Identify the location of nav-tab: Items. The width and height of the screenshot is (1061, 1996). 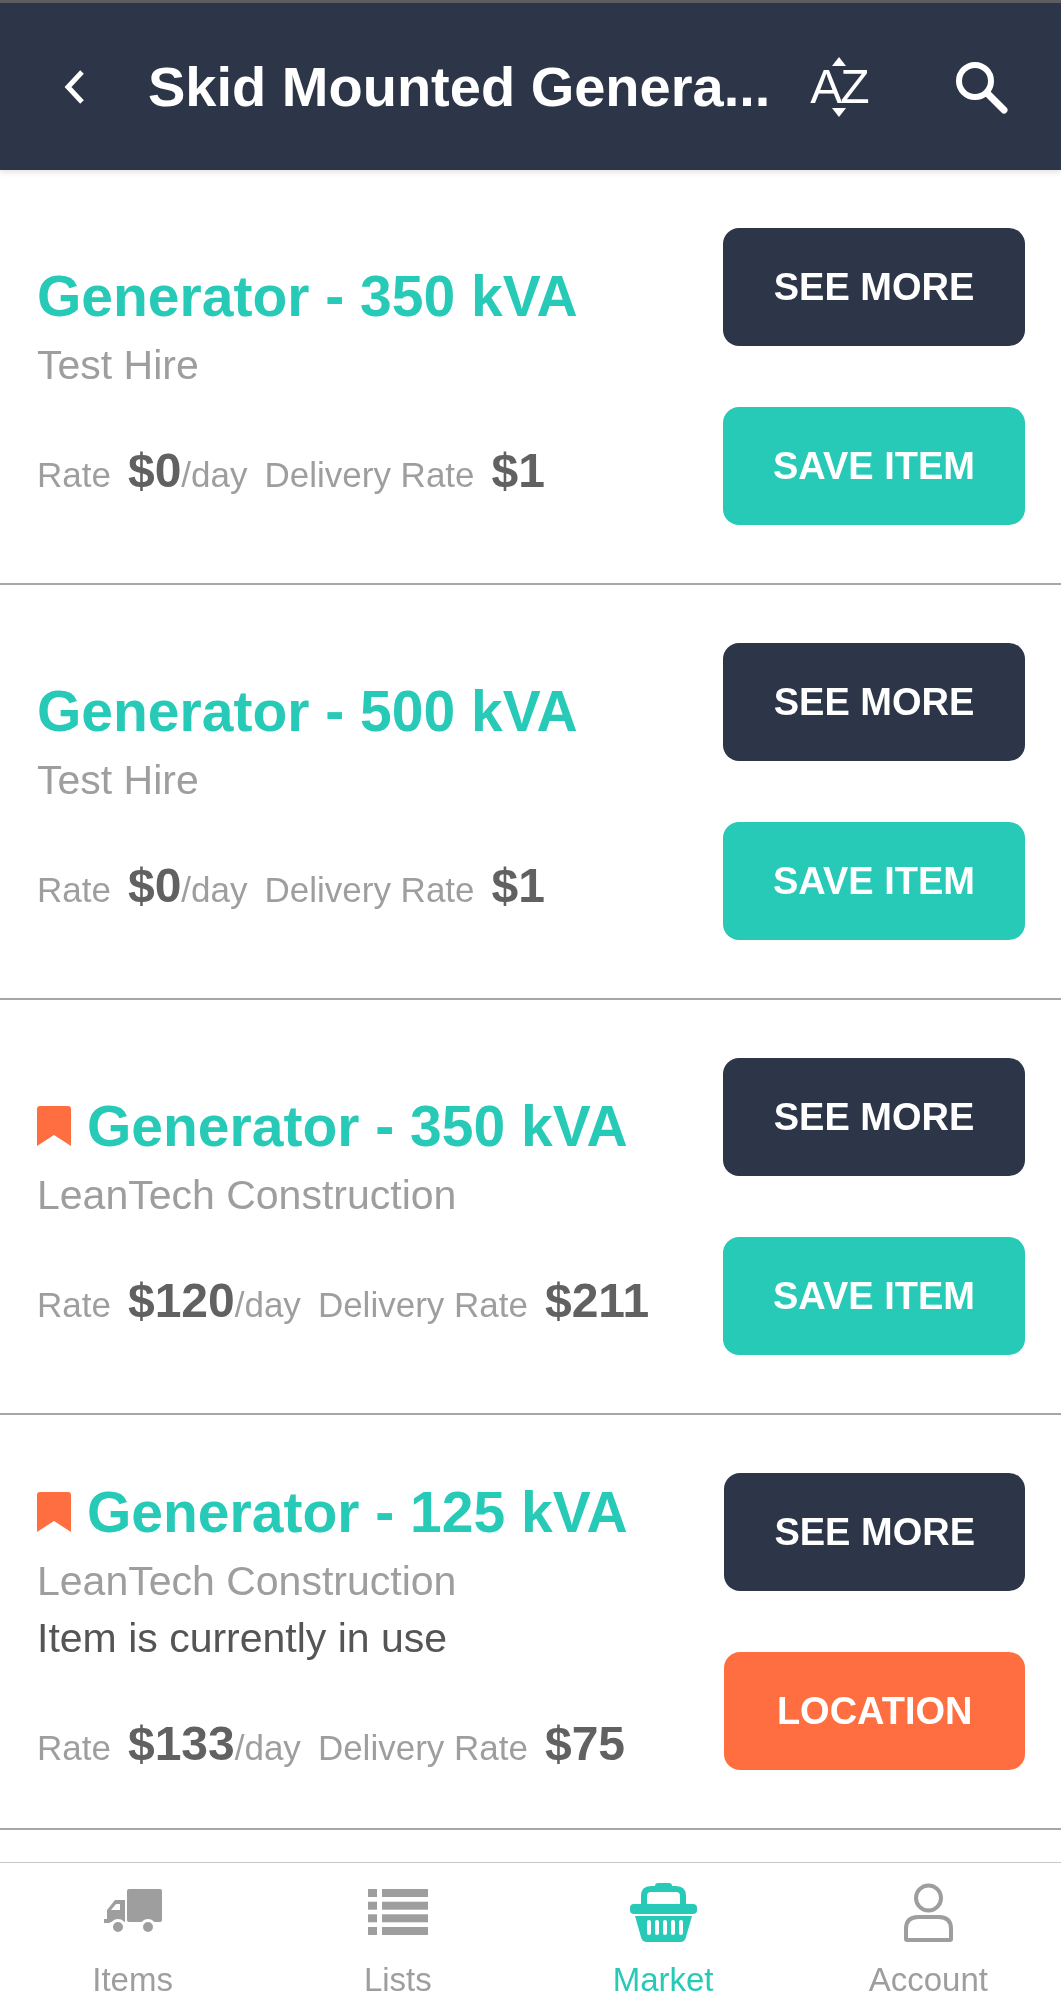
(133, 1929).